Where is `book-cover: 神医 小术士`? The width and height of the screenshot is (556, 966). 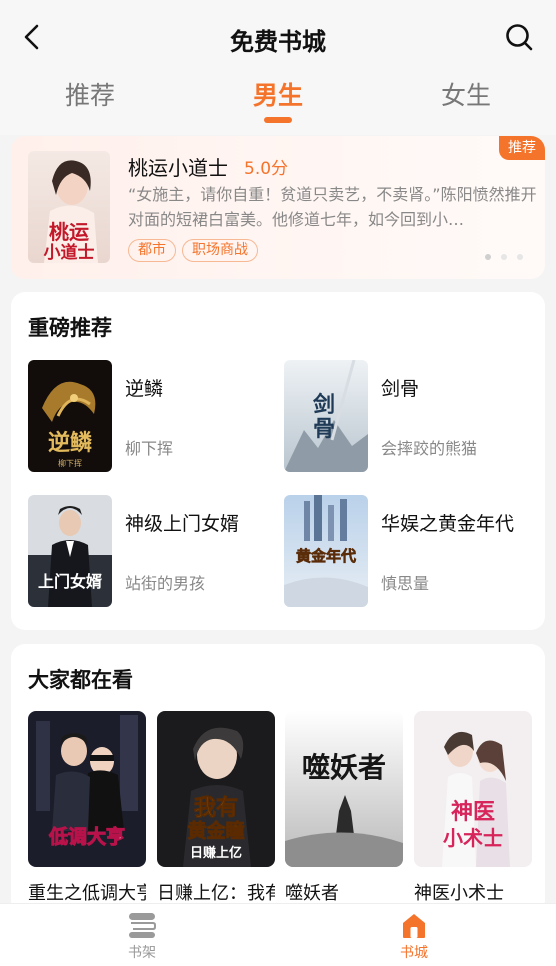
book-cover: 神医 小术士 is located at coordinates (473, 789).